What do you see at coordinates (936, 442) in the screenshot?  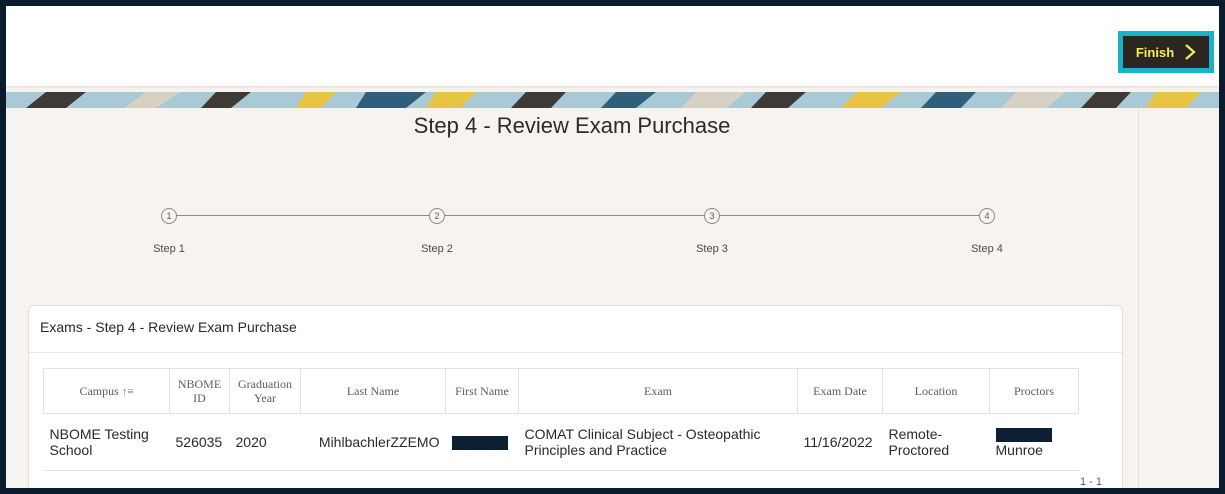 I see `cell-location: Remote-Proctored` at bounding box center [936, 442].